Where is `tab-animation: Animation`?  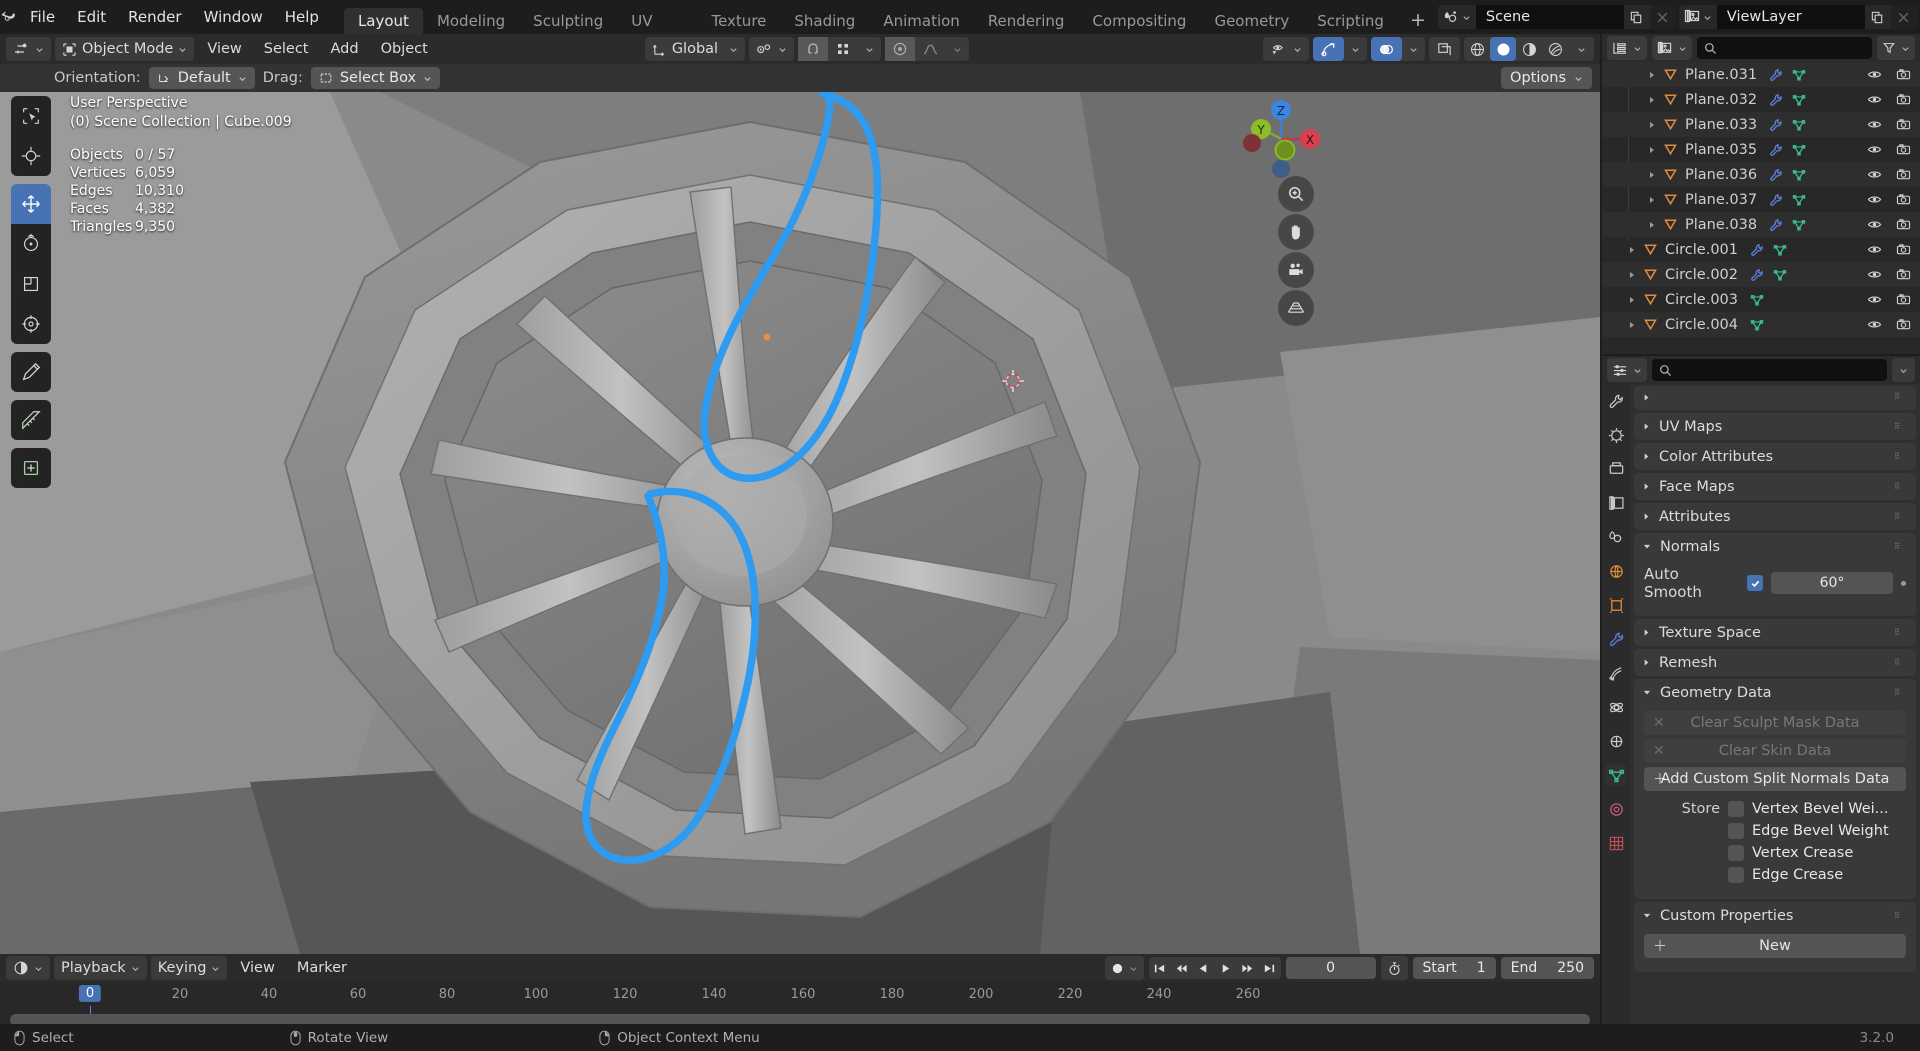 tab-animation: Animation is located at coordinates (921, 21).